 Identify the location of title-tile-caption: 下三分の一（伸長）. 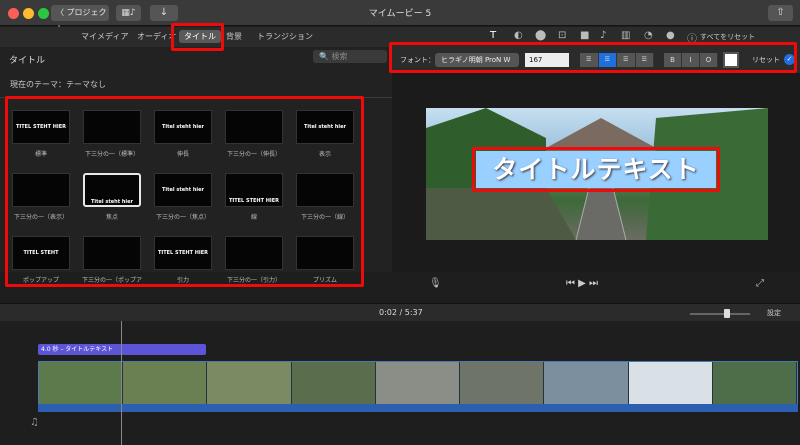
(253, 154).